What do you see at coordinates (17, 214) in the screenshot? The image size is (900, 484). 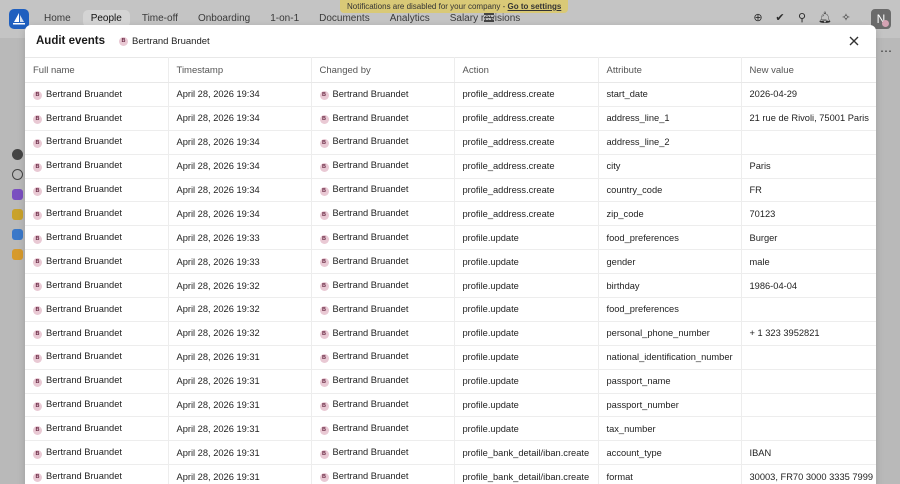 I see `app-icon-yellow` at bounding box center [17, 214].